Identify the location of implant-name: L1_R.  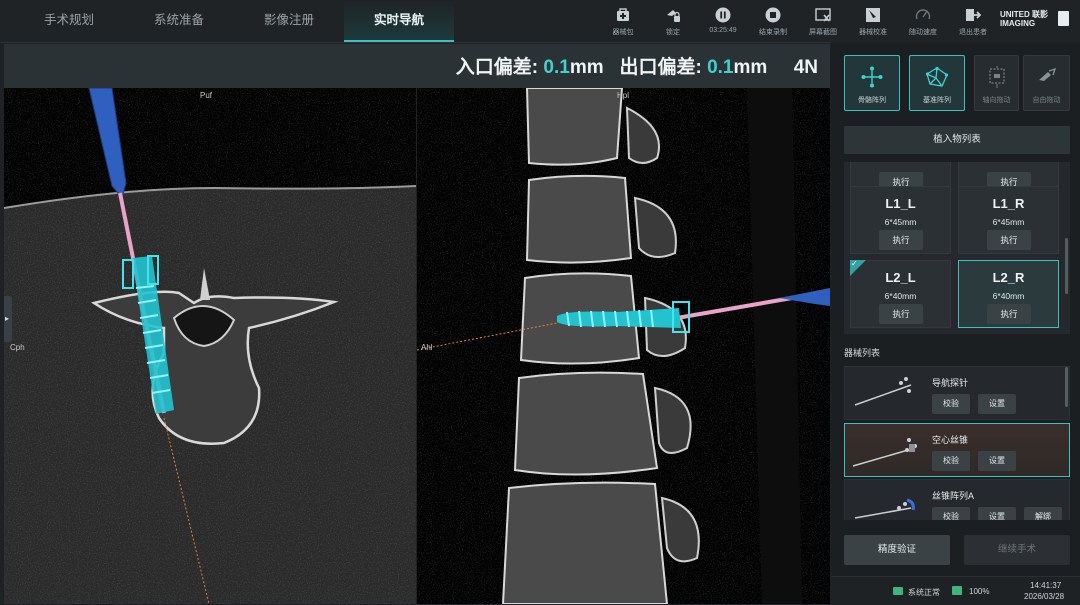
(1008, 203).